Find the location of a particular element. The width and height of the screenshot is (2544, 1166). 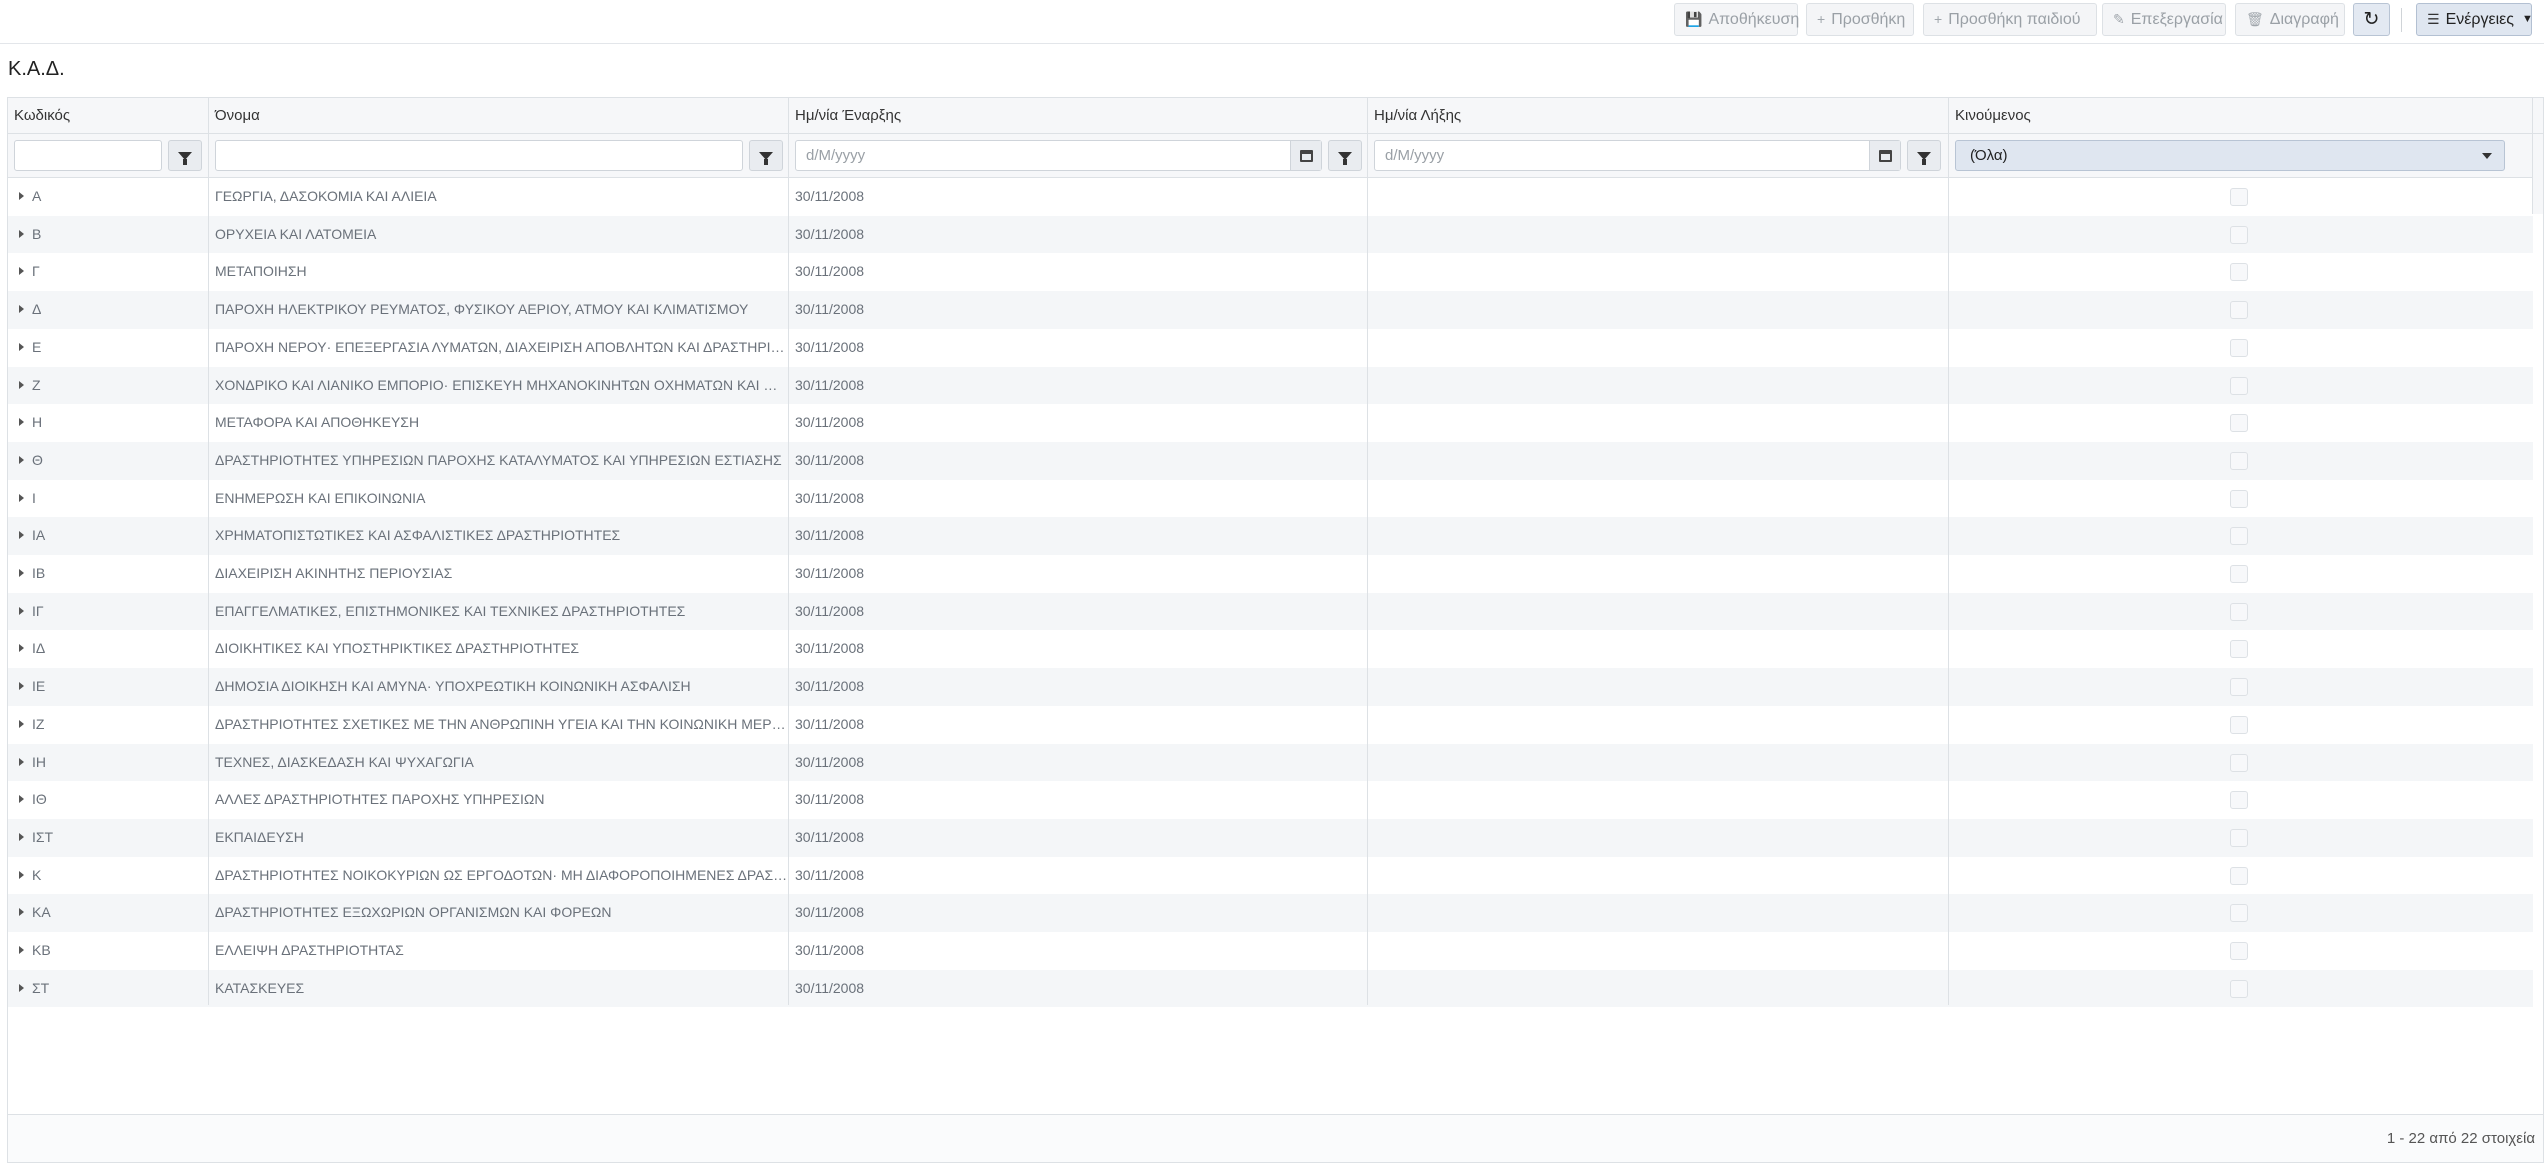

start-date-filter-input: d/M/yyyy is located at coordinates (1058, 155).